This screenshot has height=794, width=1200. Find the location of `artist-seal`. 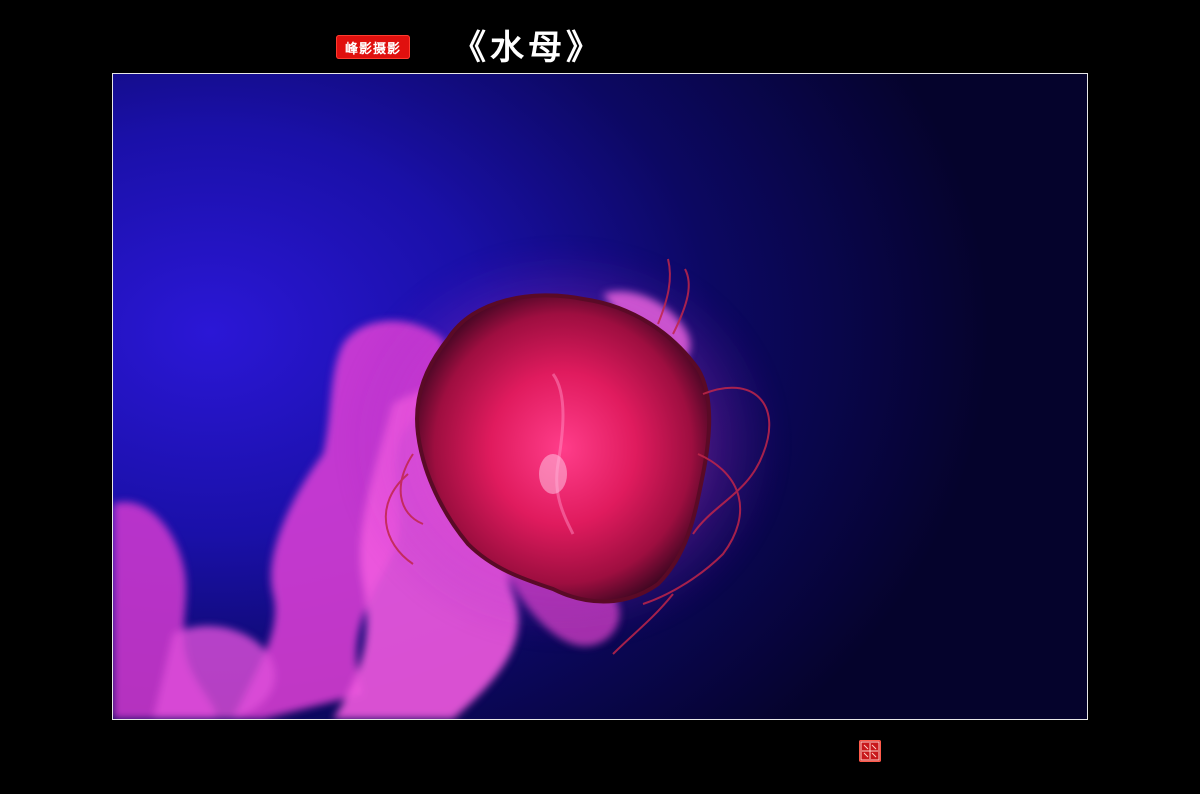

artist-seal is located at coordinates (870, 751).